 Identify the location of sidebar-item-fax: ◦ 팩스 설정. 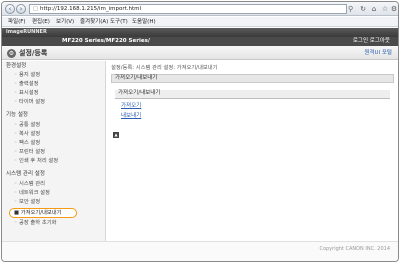
(27, 143).